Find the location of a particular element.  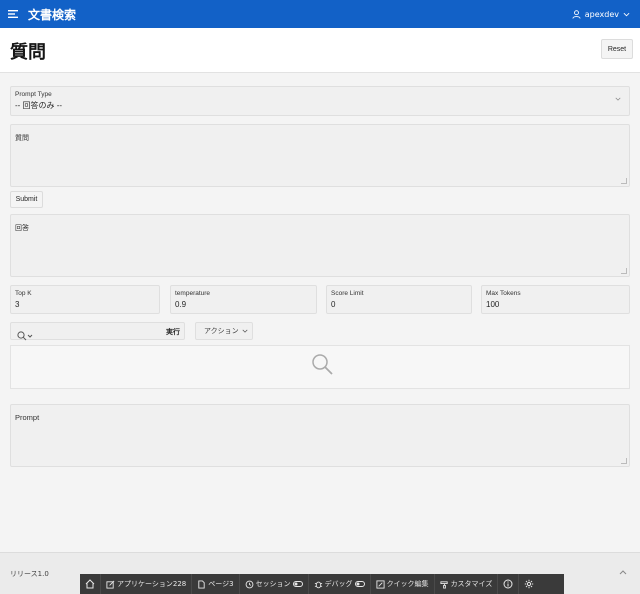

temperature-label: temperature is located at coordinates (193, 293).